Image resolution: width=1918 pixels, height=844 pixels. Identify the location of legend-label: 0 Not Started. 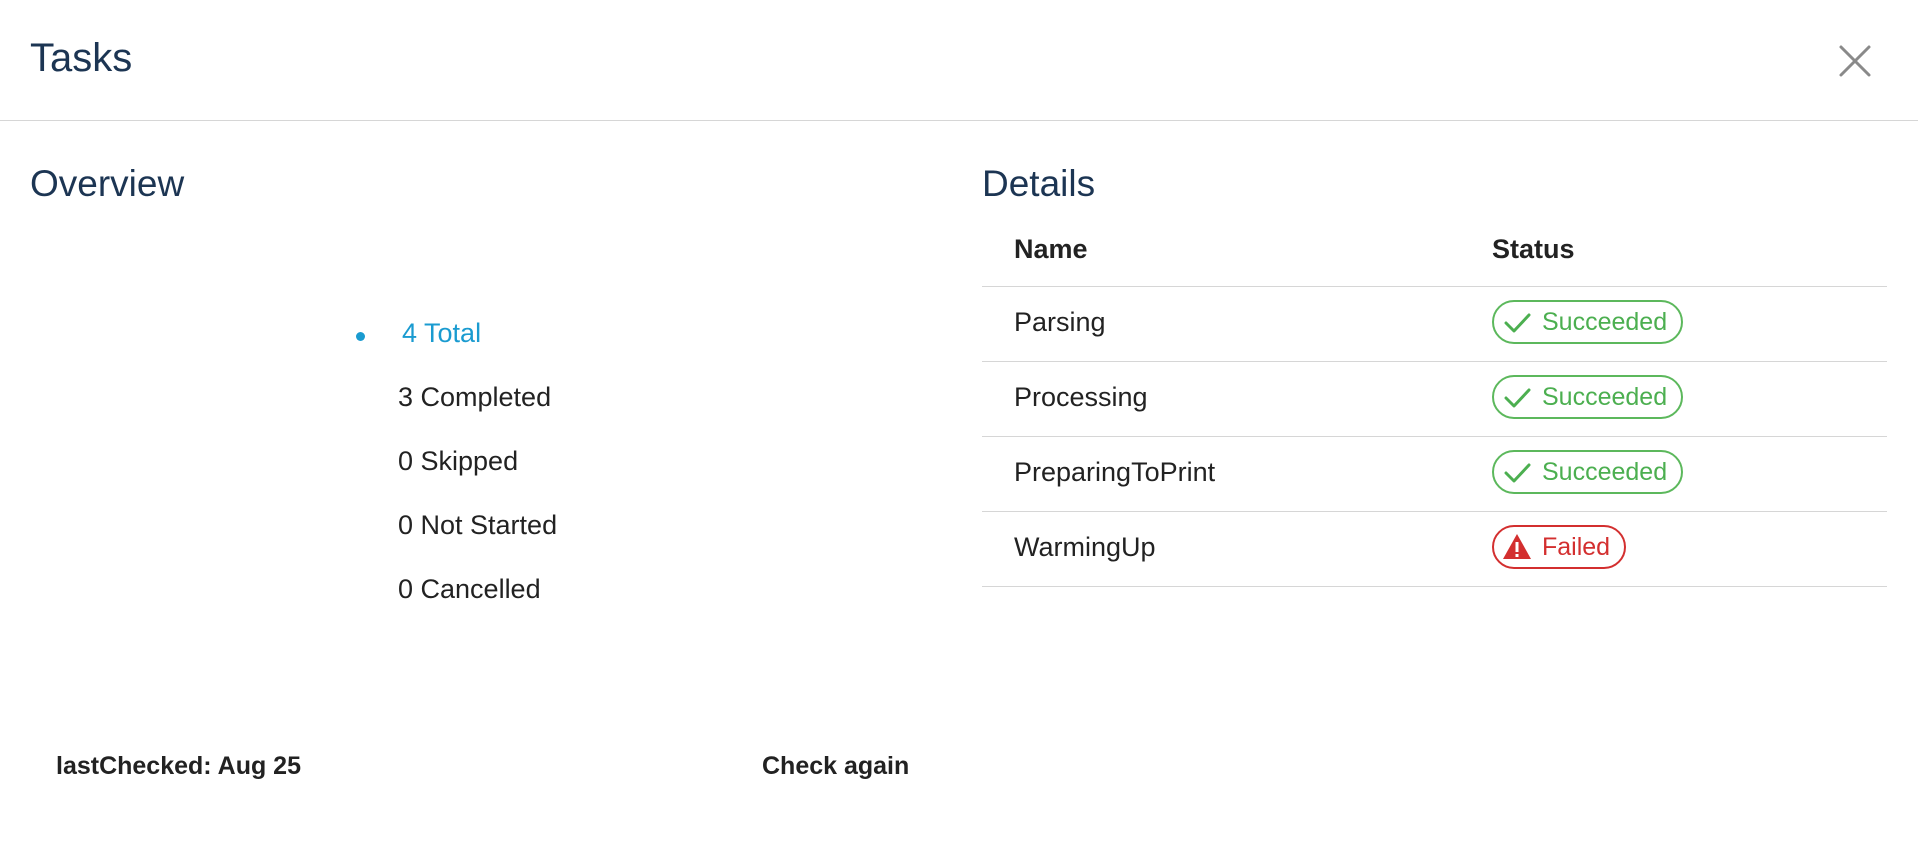
(478, 525).